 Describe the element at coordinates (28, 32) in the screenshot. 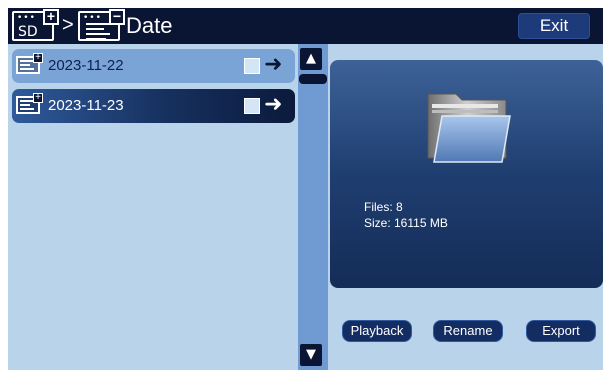

I see `sd-icon-label: SD` at that location.